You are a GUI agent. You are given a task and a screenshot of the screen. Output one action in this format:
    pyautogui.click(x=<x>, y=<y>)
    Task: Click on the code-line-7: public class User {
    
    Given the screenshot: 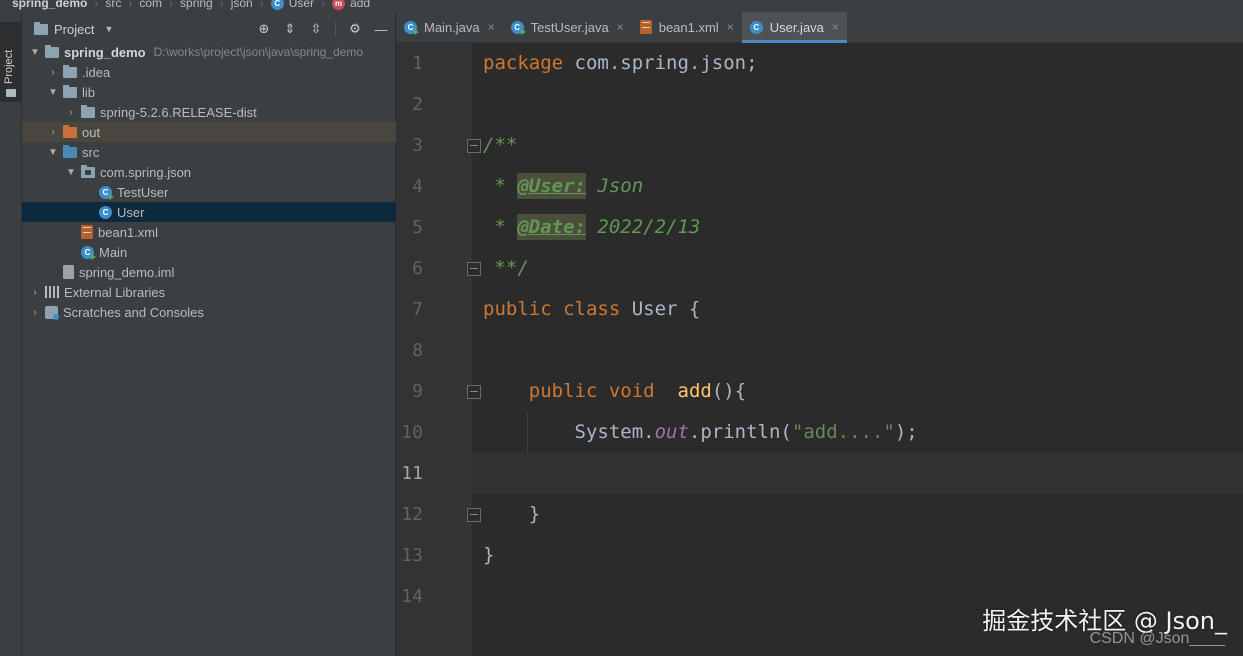 What is the action you would take?
    pyautogui.click(x=592, y=309)
    